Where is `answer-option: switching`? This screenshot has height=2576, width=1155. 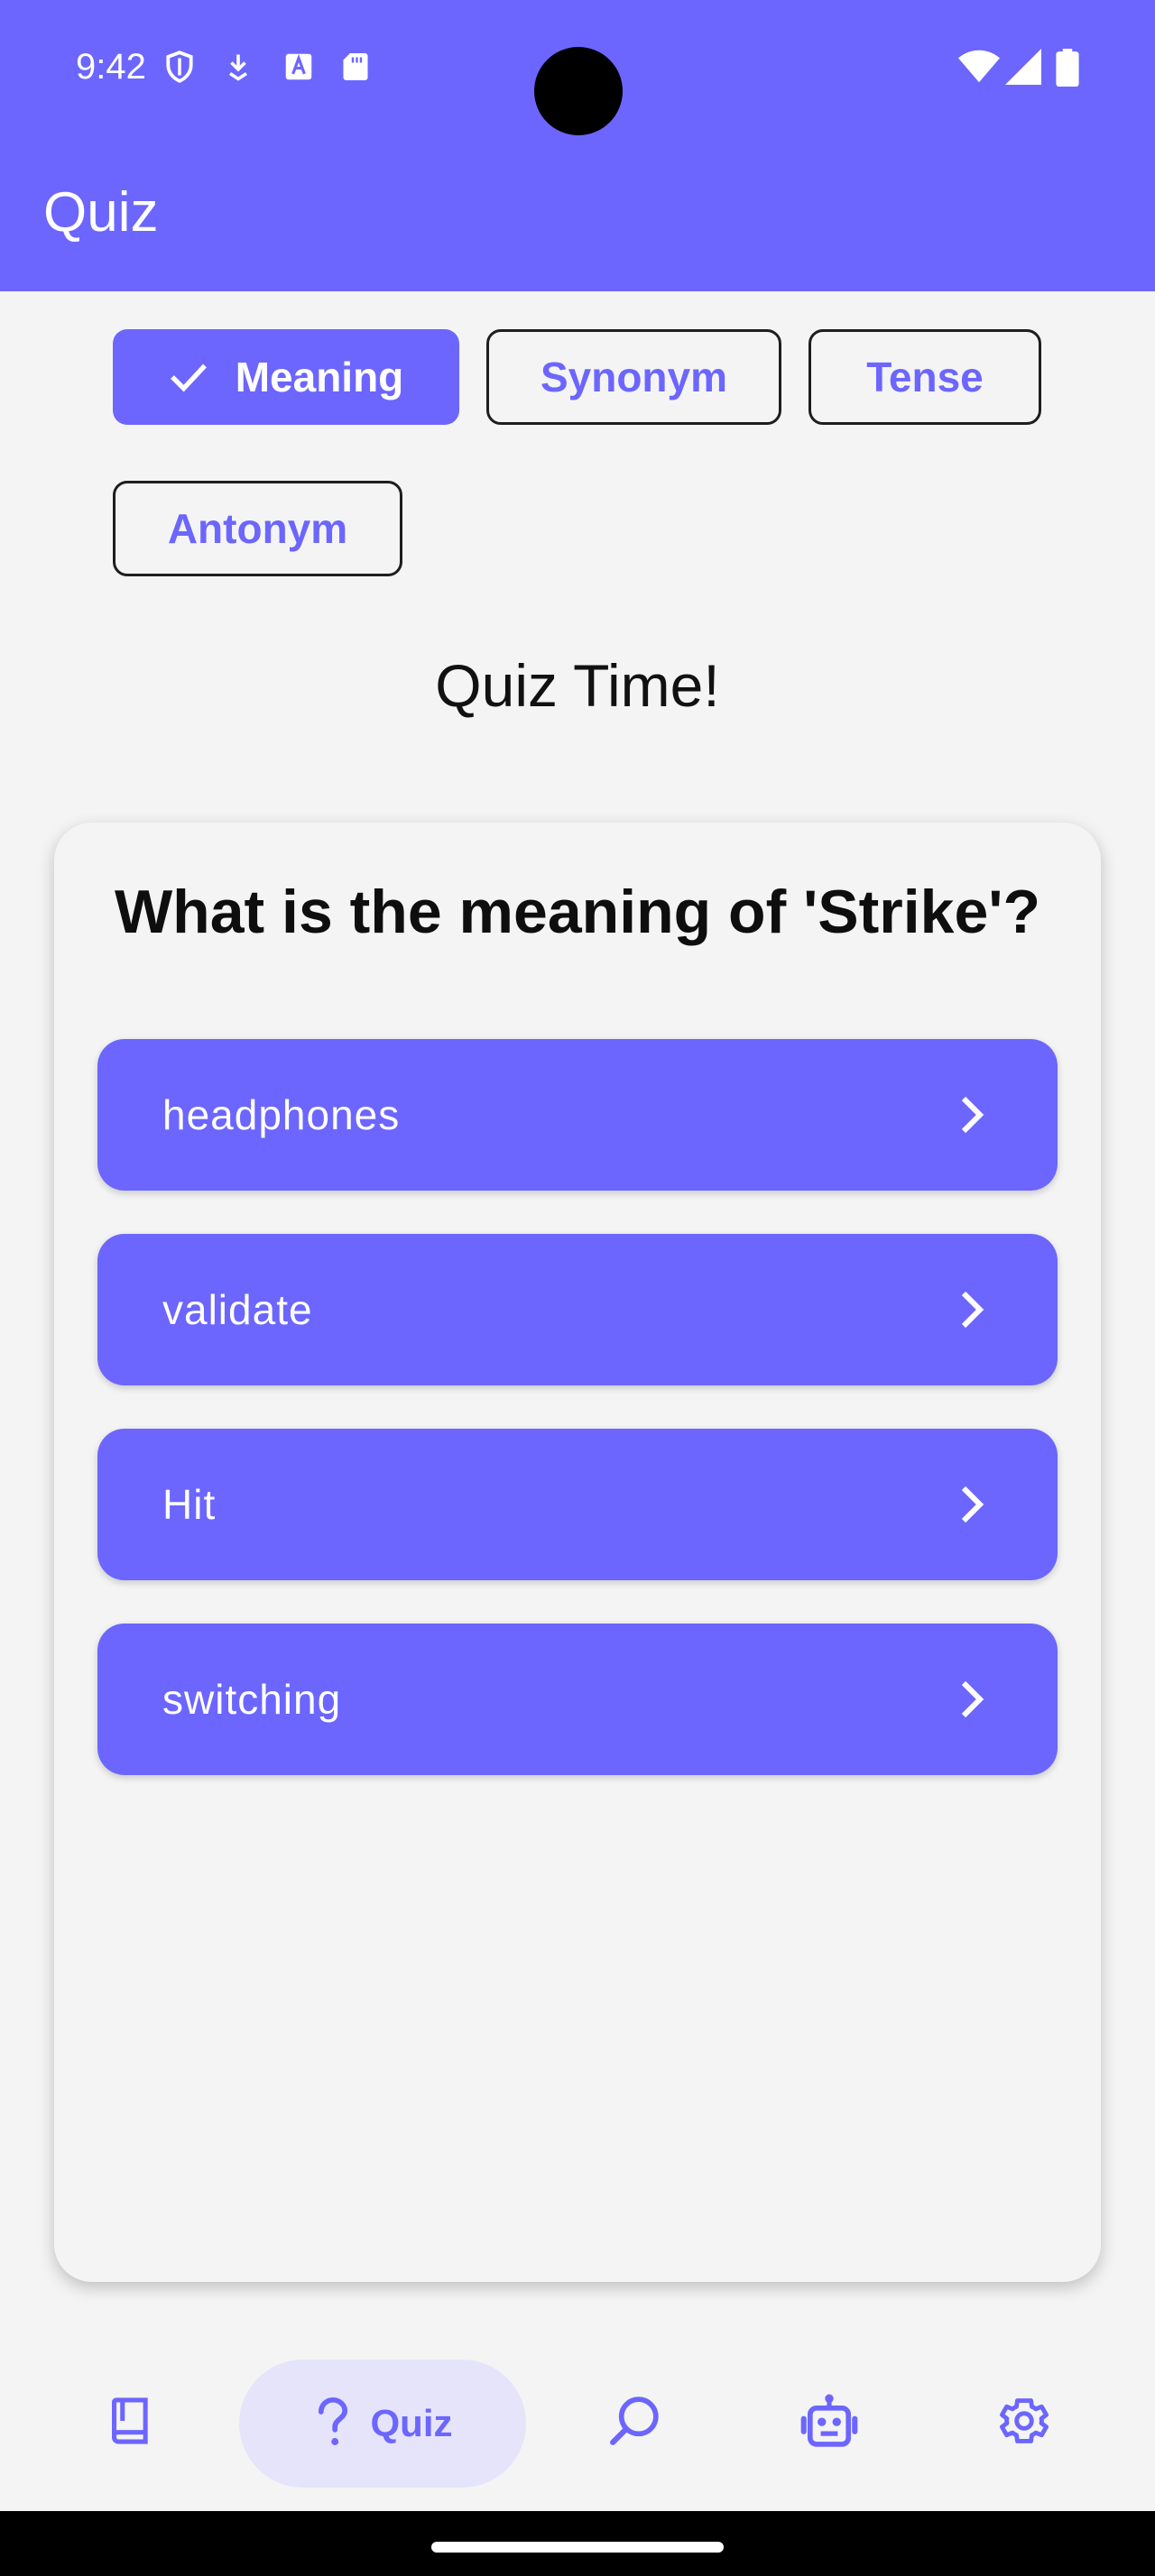 answer-option: switching is located at coordinates (577, 1699).